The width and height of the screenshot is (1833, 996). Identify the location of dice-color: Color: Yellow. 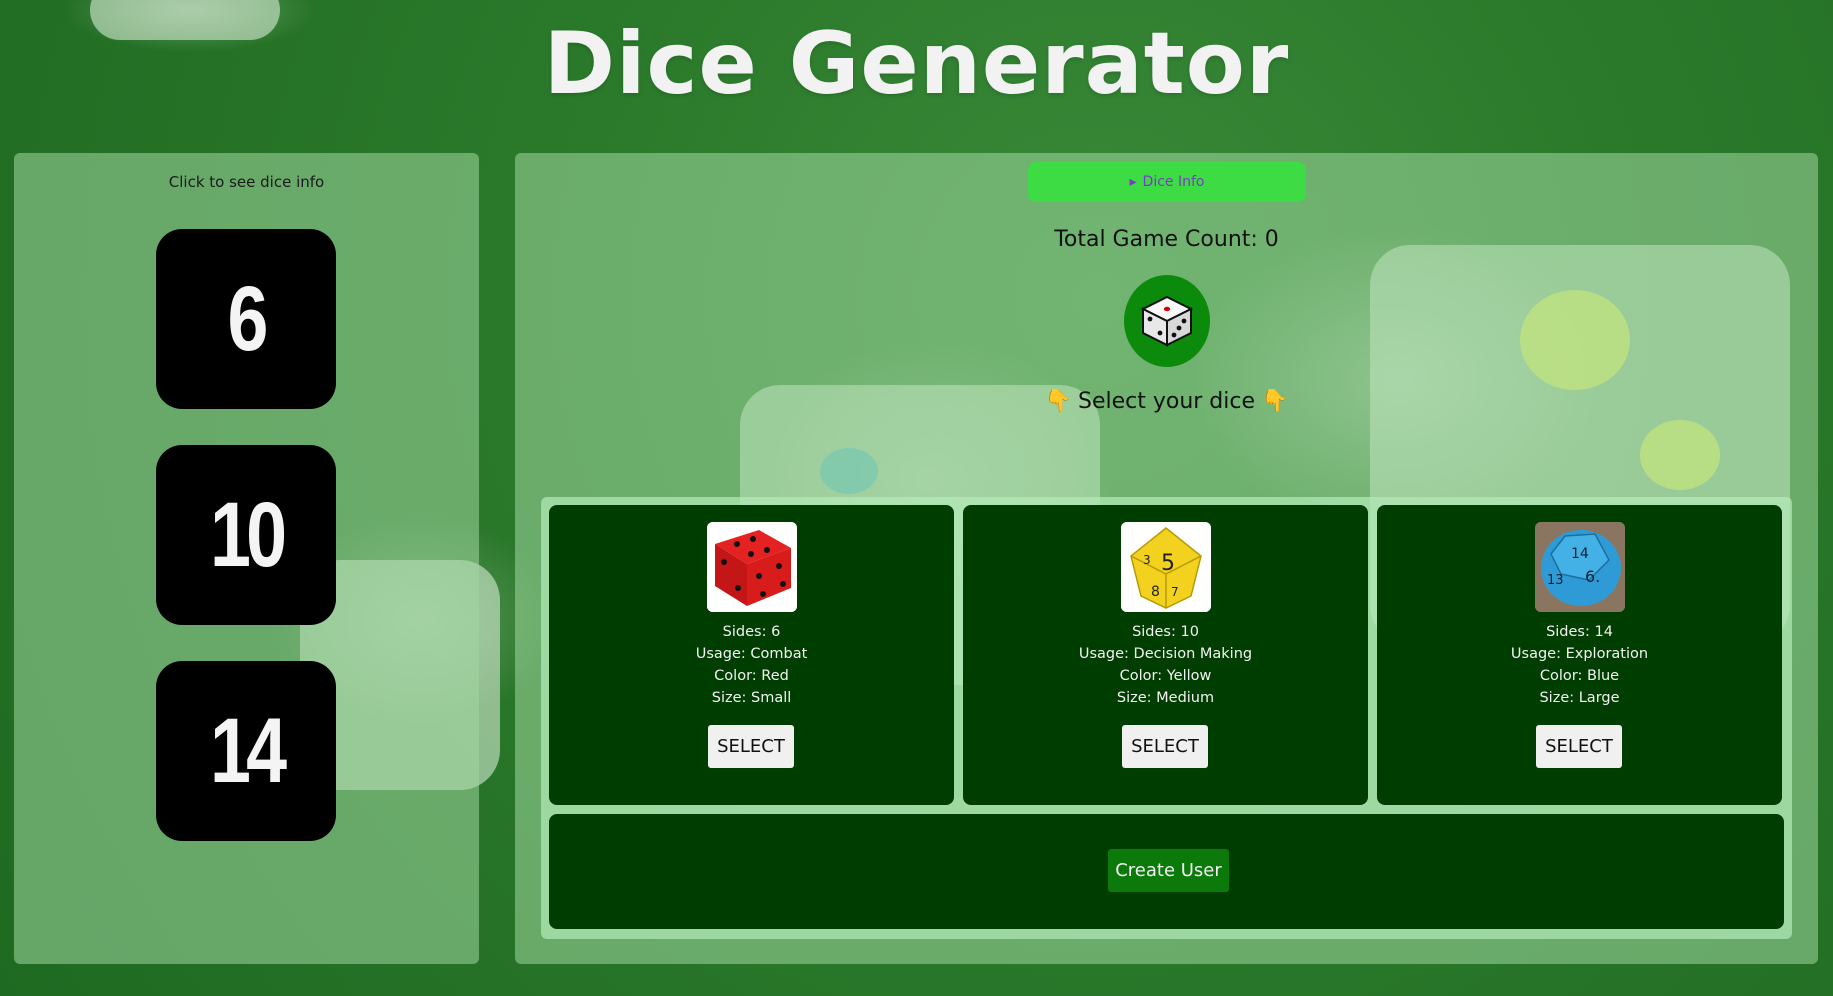
(1165, 676).